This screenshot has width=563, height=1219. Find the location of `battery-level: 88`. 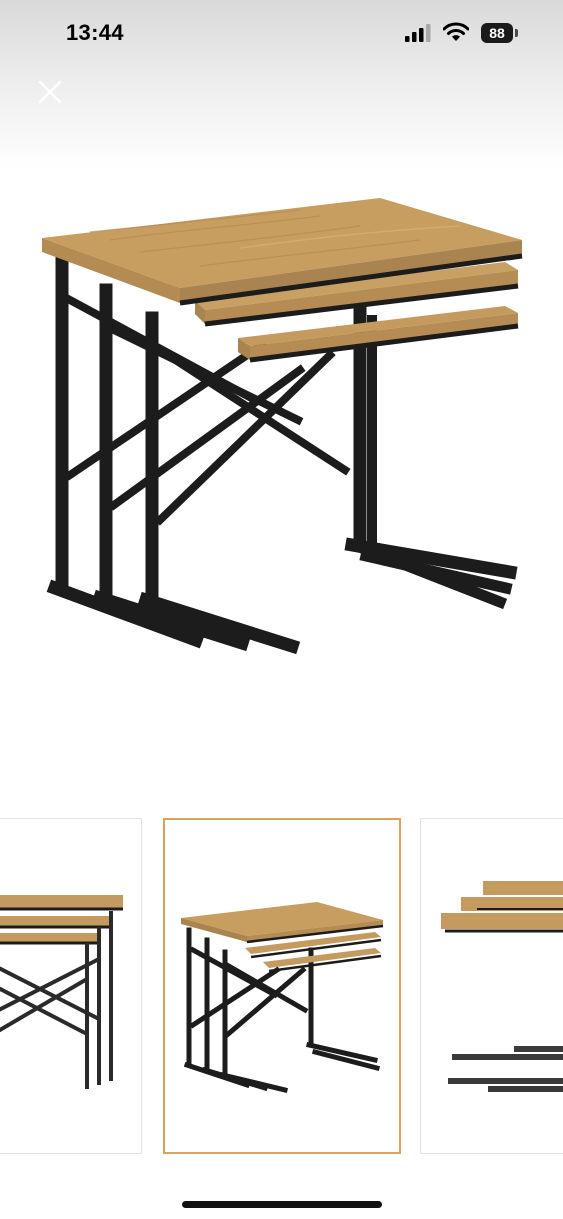

battery-level: 88 is located at coordinates (497, 33).